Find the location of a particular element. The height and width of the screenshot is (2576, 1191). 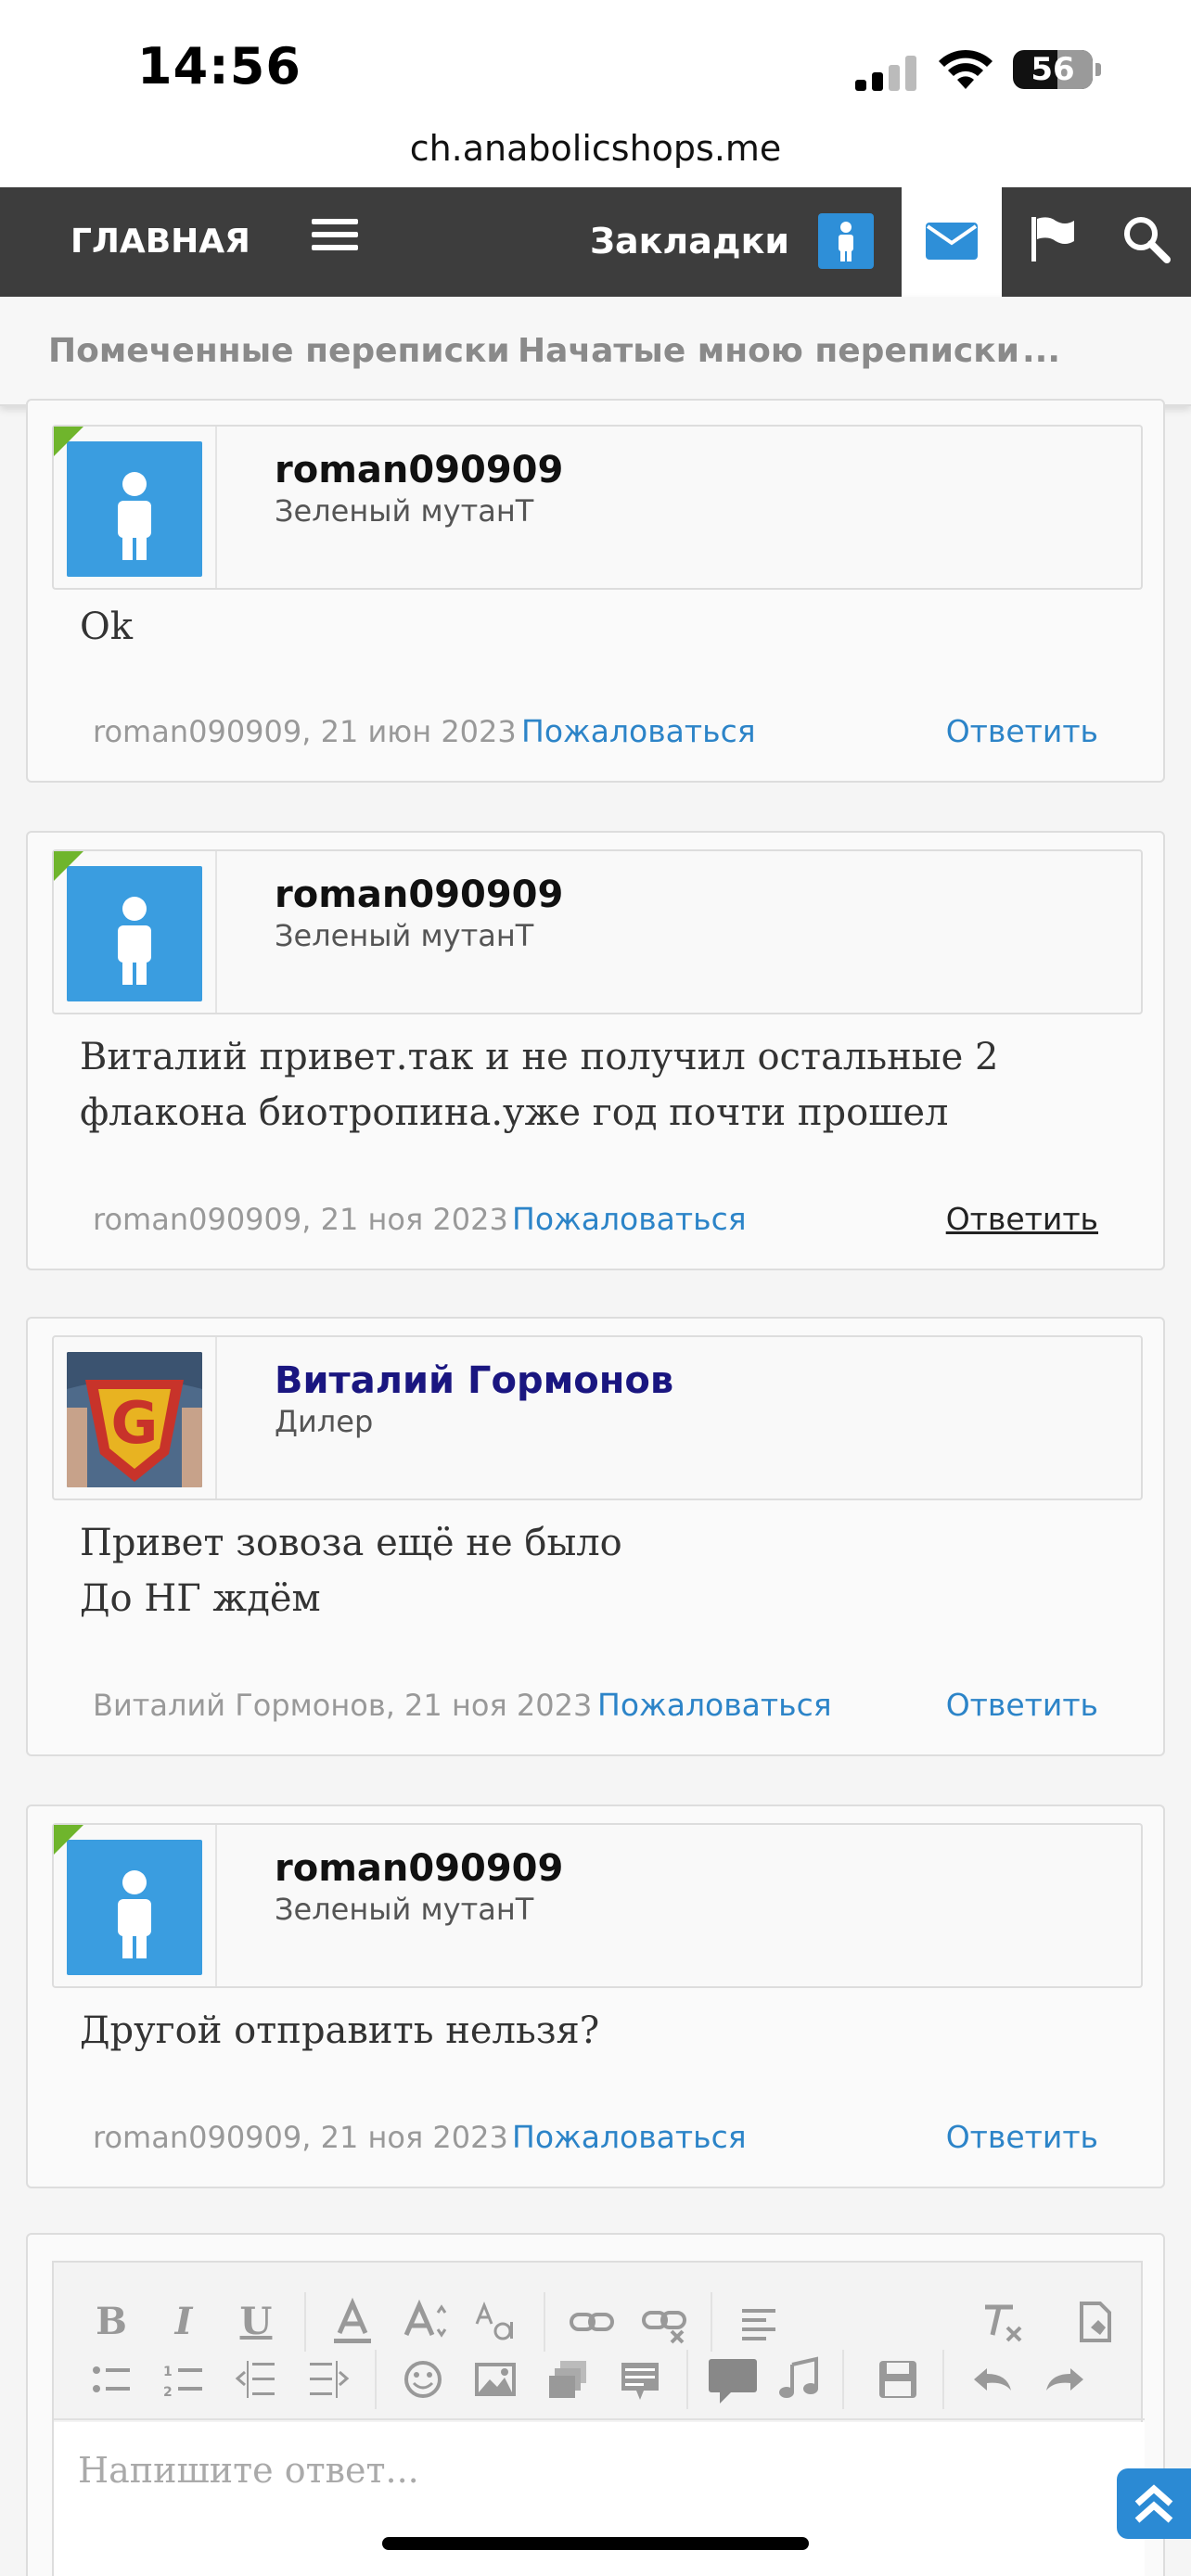

italic-button: I is located at coordinates (183, 2322).